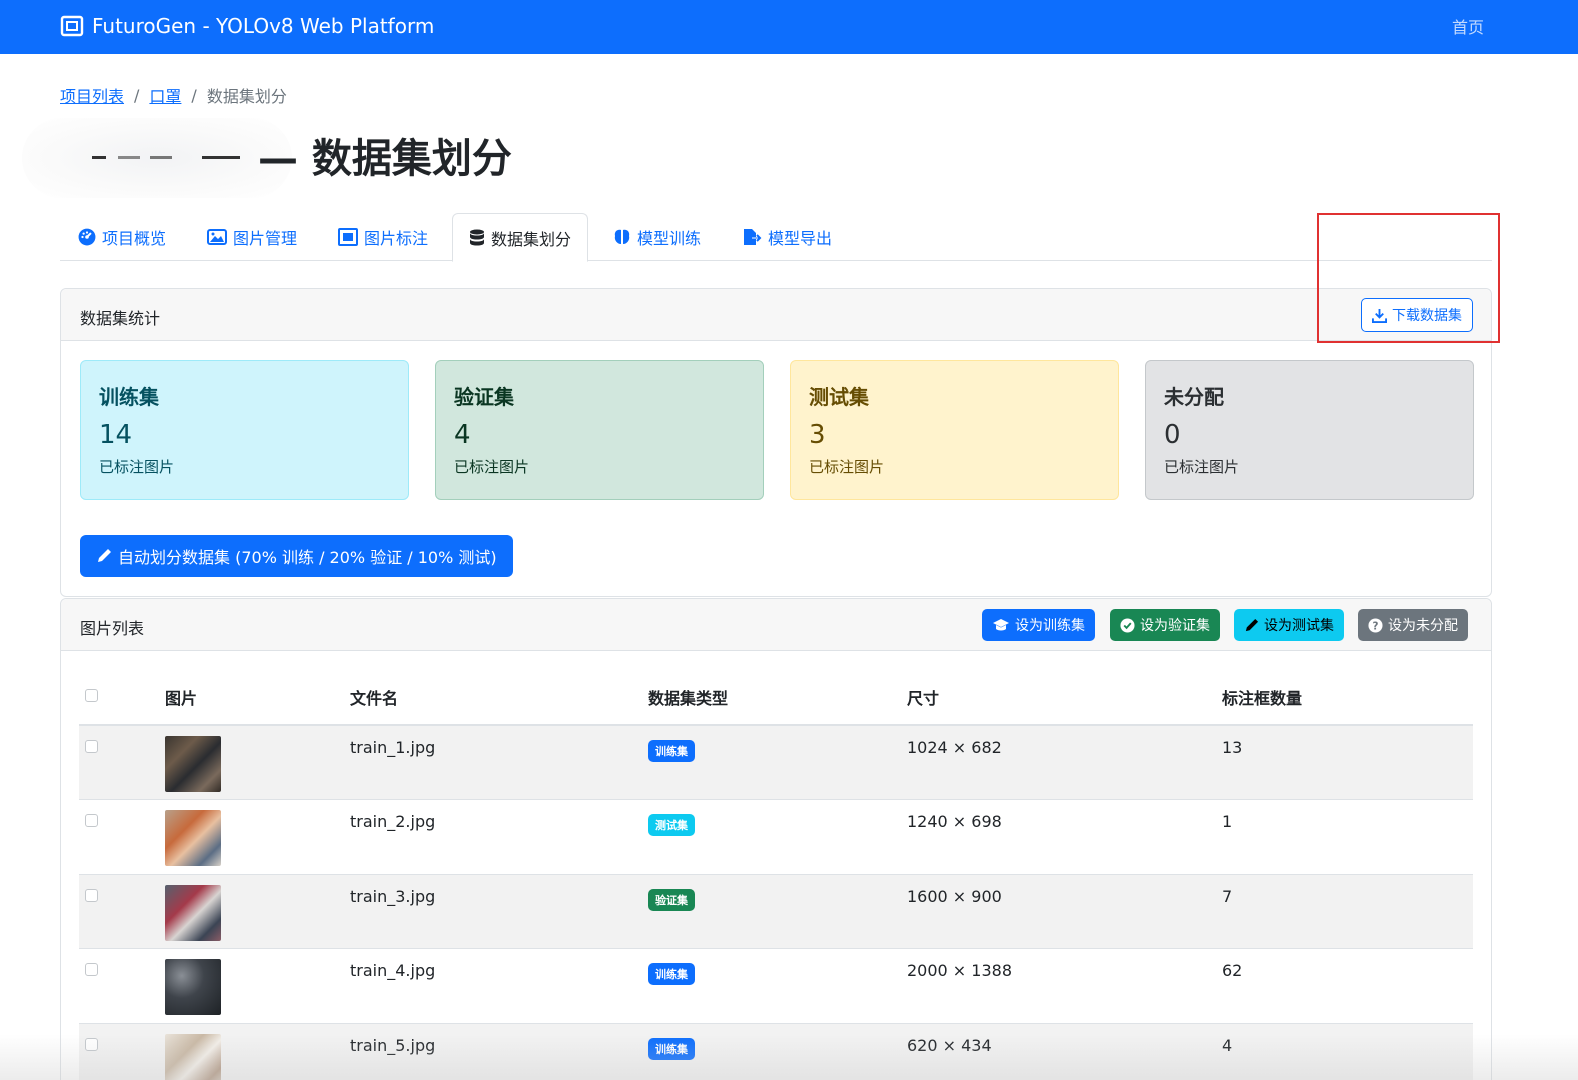 The image size is (1578, 1080). What do you see at coordinates (1344, 1051) in the screenshot?
I see `box-count-cell: 4` at bounding box center [1344, 1051].